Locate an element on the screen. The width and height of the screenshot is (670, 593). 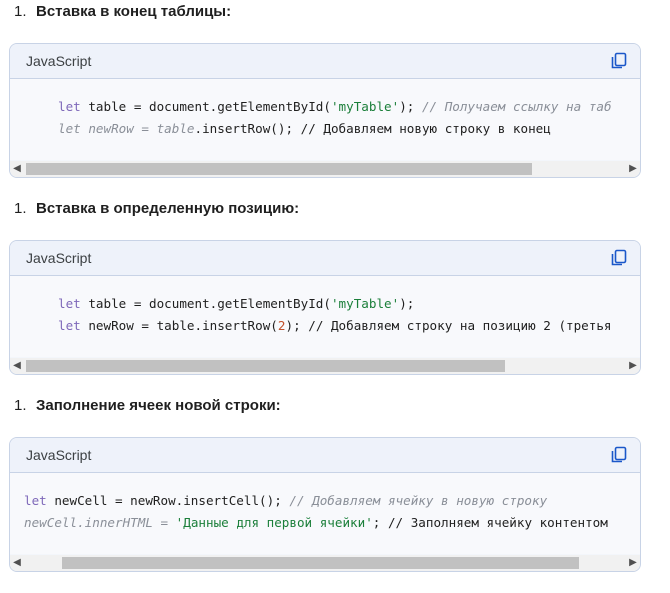
code-token: newCell = newRow.insertCell(); is located at coordinates (168, 500).